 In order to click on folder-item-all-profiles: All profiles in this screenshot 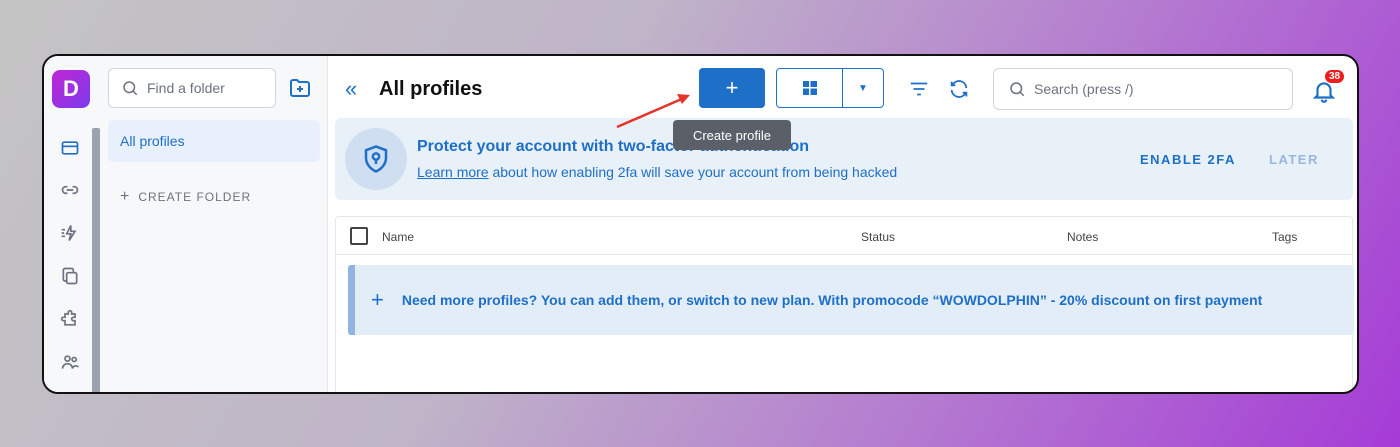, I will do `click(214, 141)`.